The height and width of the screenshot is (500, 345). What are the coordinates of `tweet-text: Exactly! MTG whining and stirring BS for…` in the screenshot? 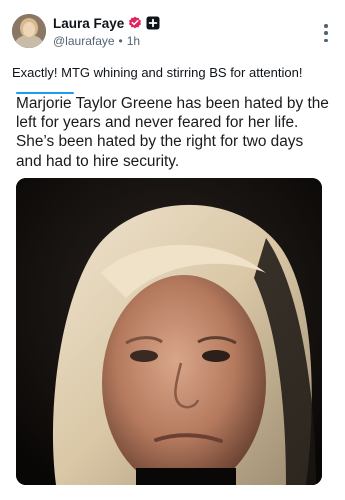 It's located at (157, 72).